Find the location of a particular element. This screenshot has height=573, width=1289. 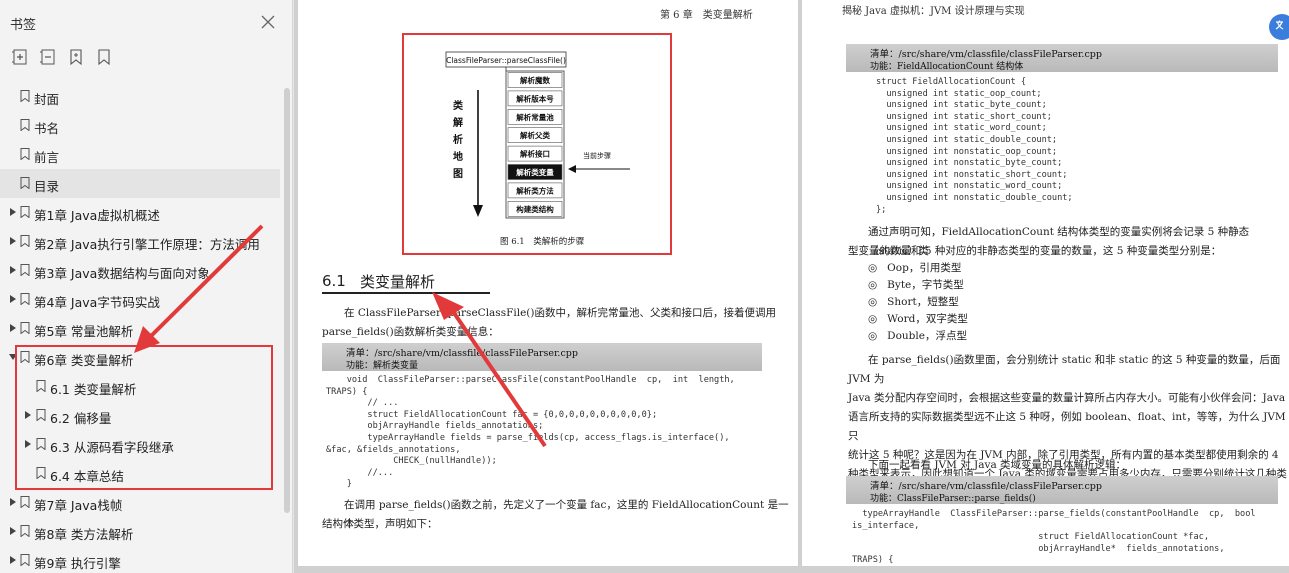

sidebar-item-label: 第1章 Java虚拟机概述 is located at coordinates (97, 215).